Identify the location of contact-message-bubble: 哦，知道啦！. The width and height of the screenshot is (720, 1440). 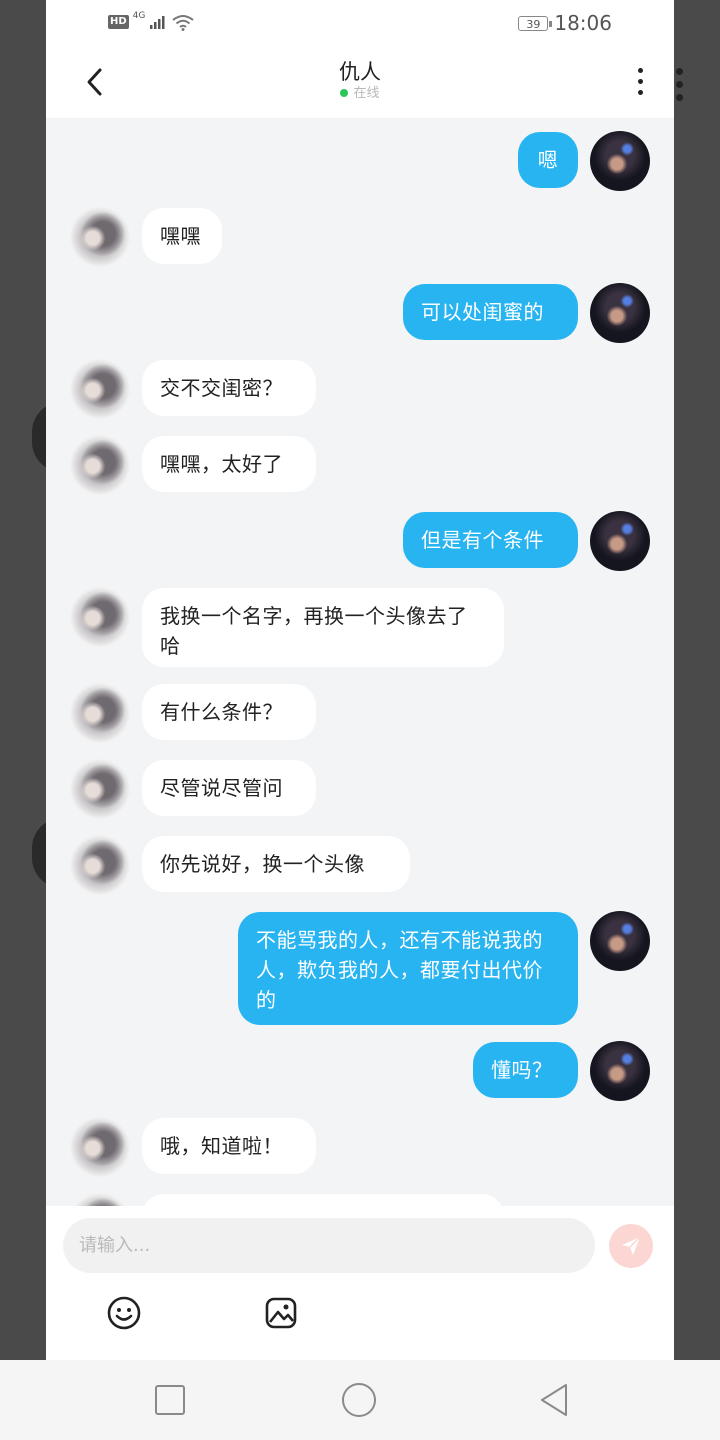
(229, 1146).